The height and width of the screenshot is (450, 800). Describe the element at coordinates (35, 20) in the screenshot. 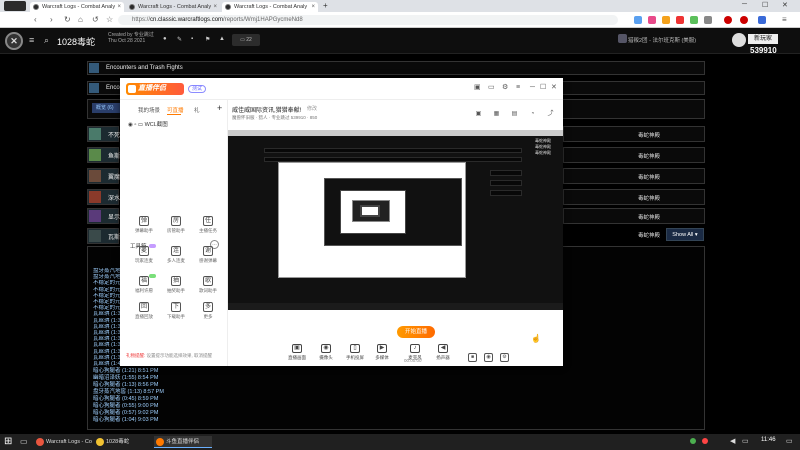

I see `back-icon: ‹` at that location.